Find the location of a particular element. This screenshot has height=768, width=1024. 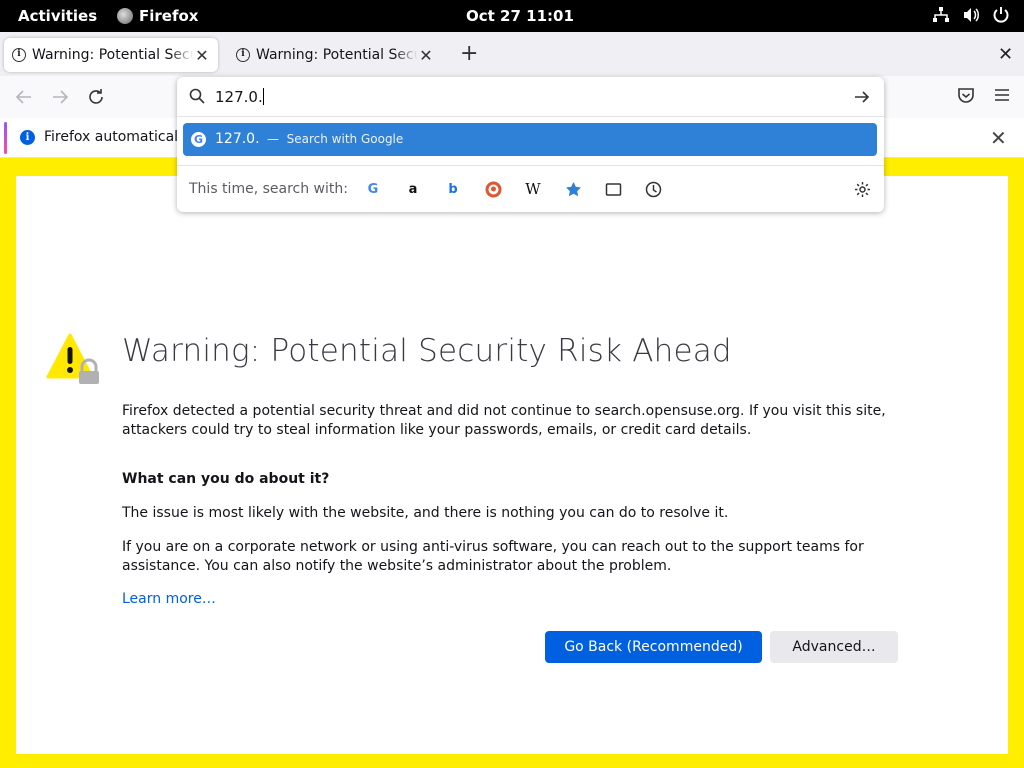

new-tab-button: + is located at coordinates (469, 54).